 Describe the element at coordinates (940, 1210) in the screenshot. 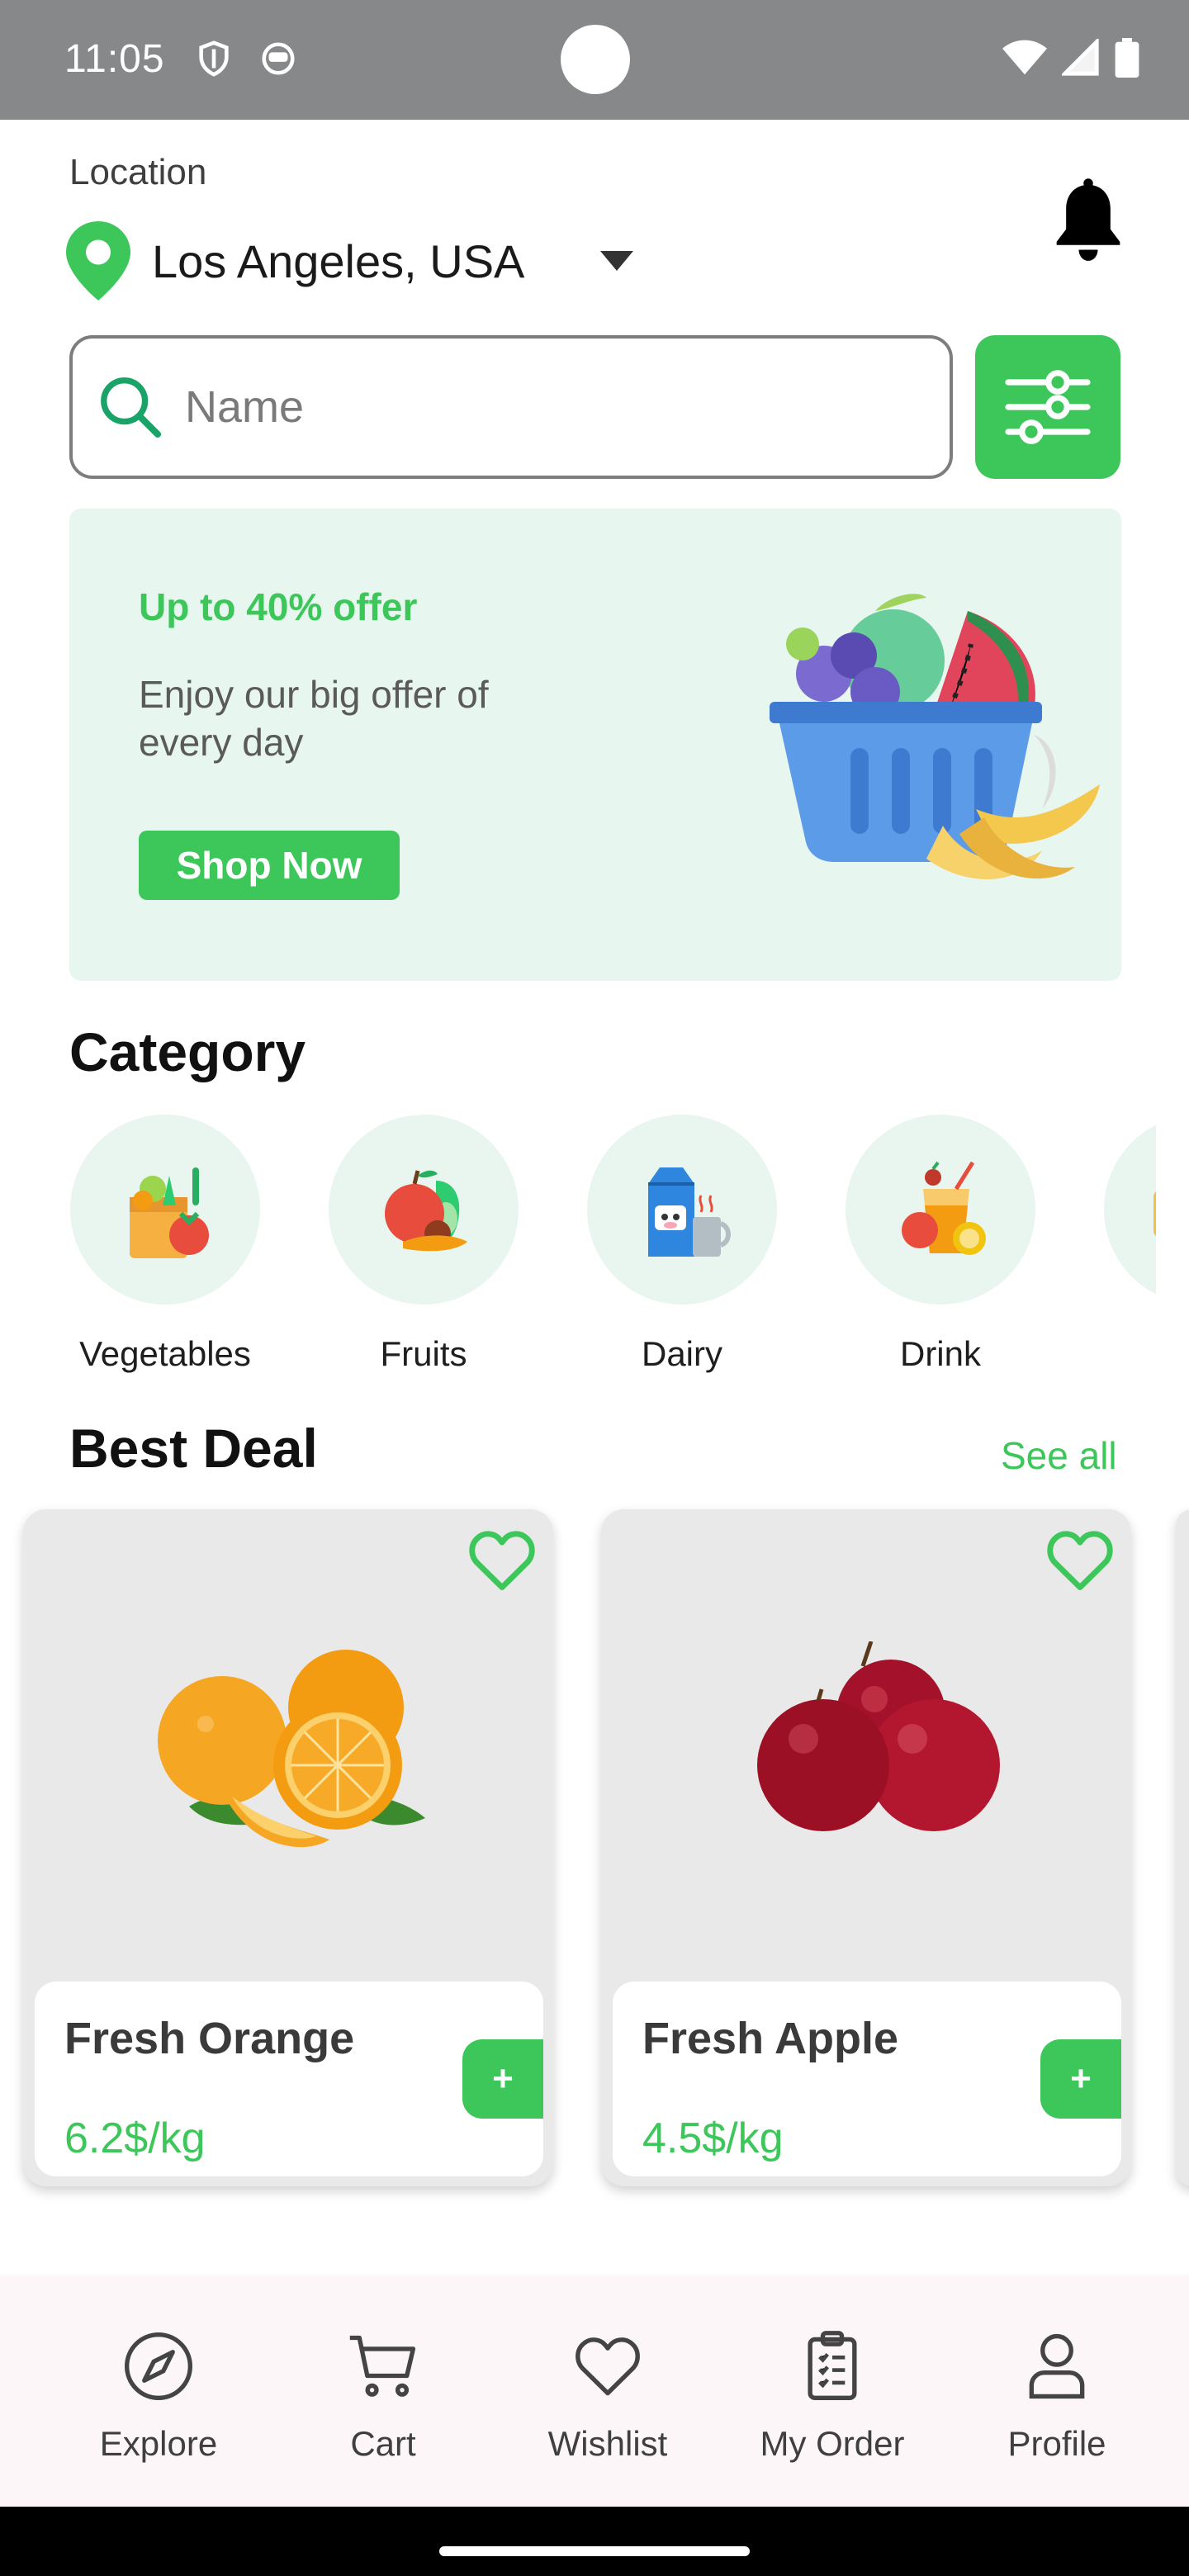

I see `drink-icon` at that location.